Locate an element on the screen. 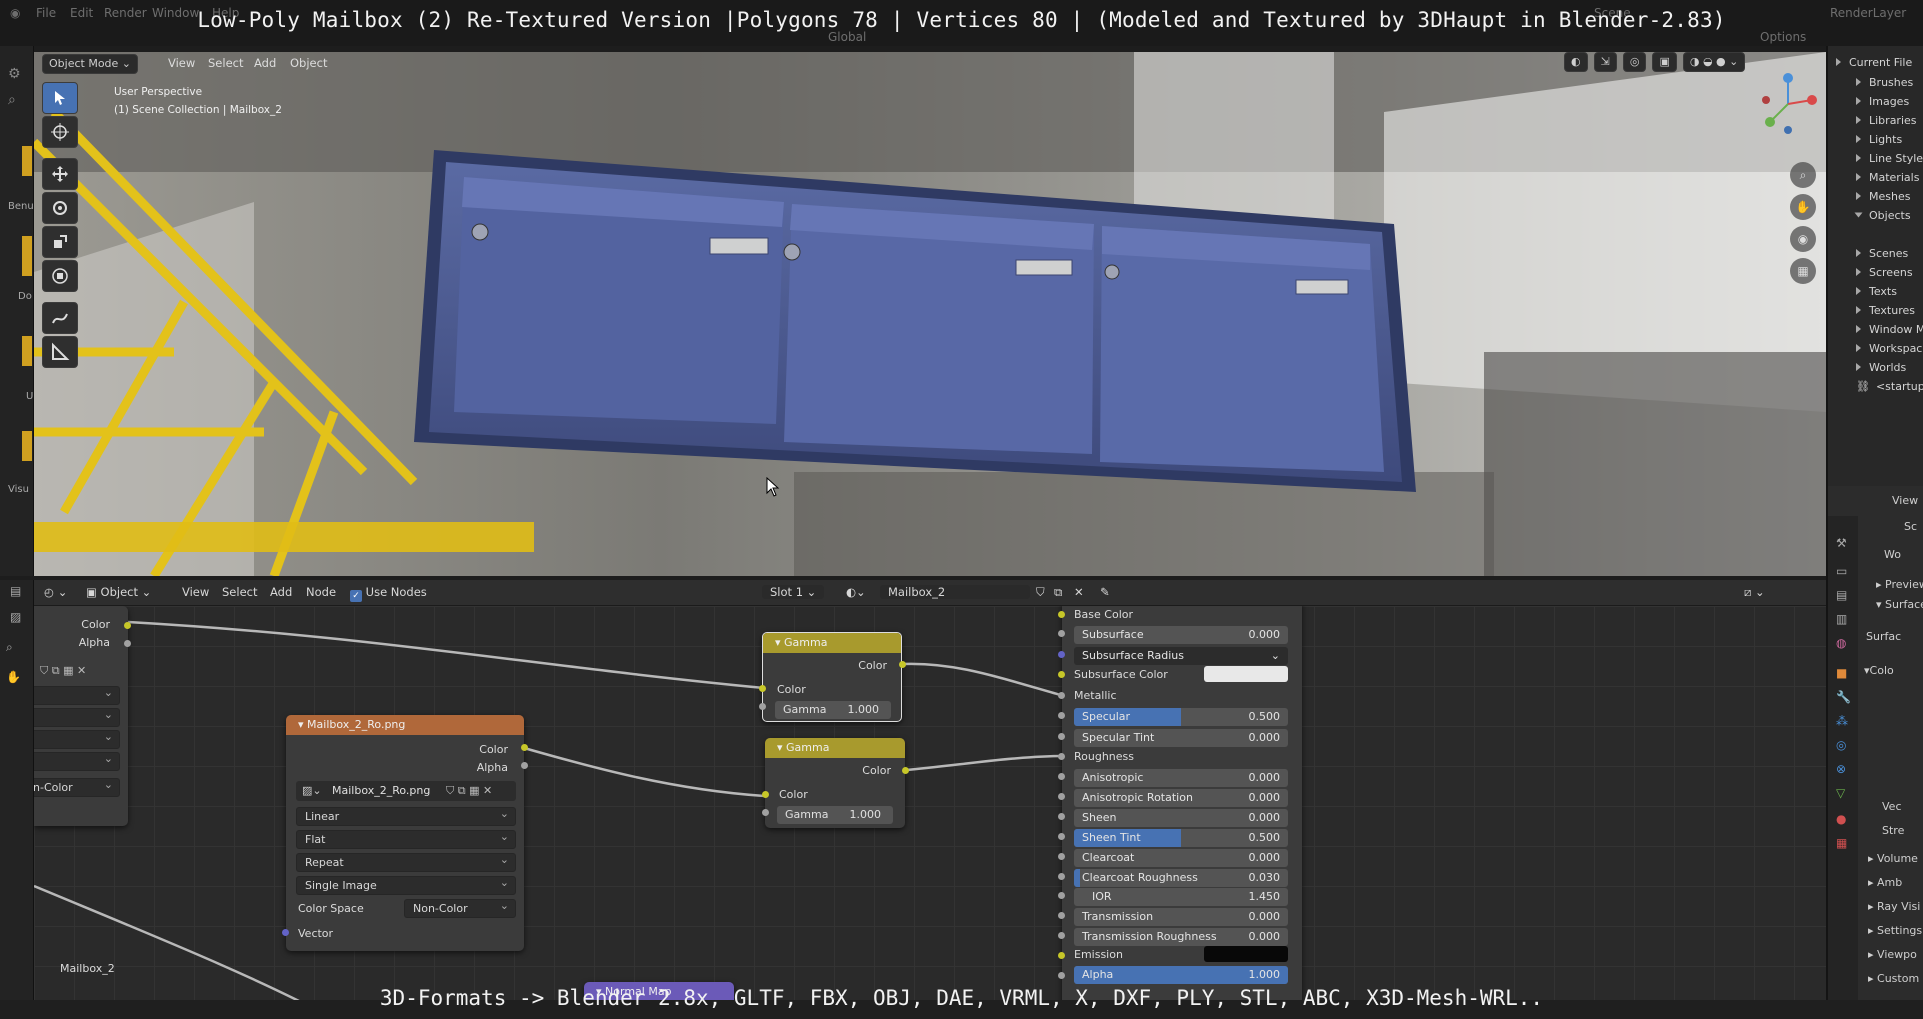 The height and width of the screenshot is (1019, 1923). image-color-socket is located at coordinates (524, 747).